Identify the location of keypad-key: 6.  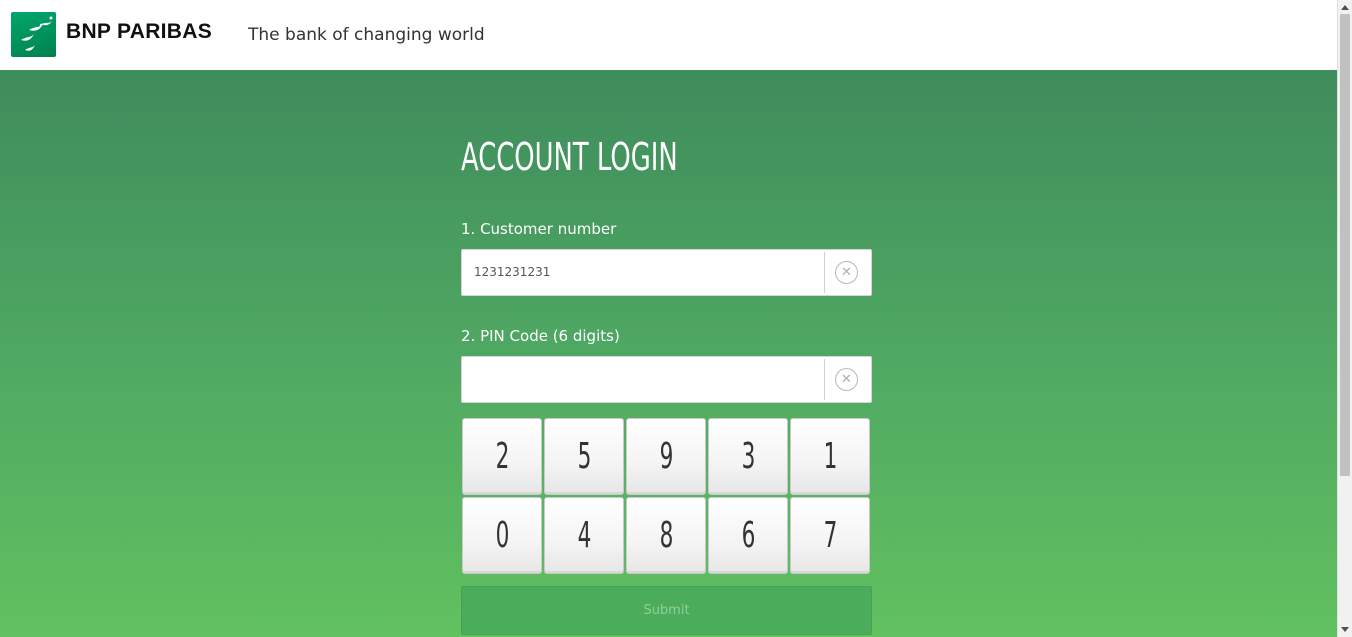
(748, 535).